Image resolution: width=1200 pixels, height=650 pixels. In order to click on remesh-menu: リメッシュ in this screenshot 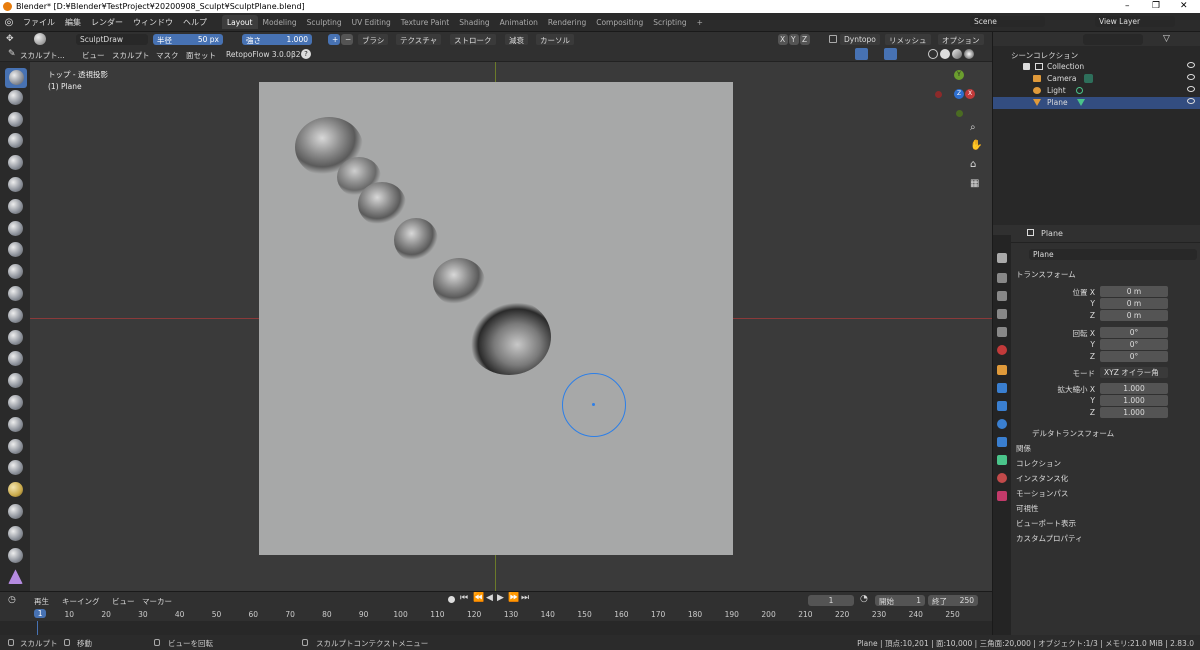, I will do `click(908, 39)`.